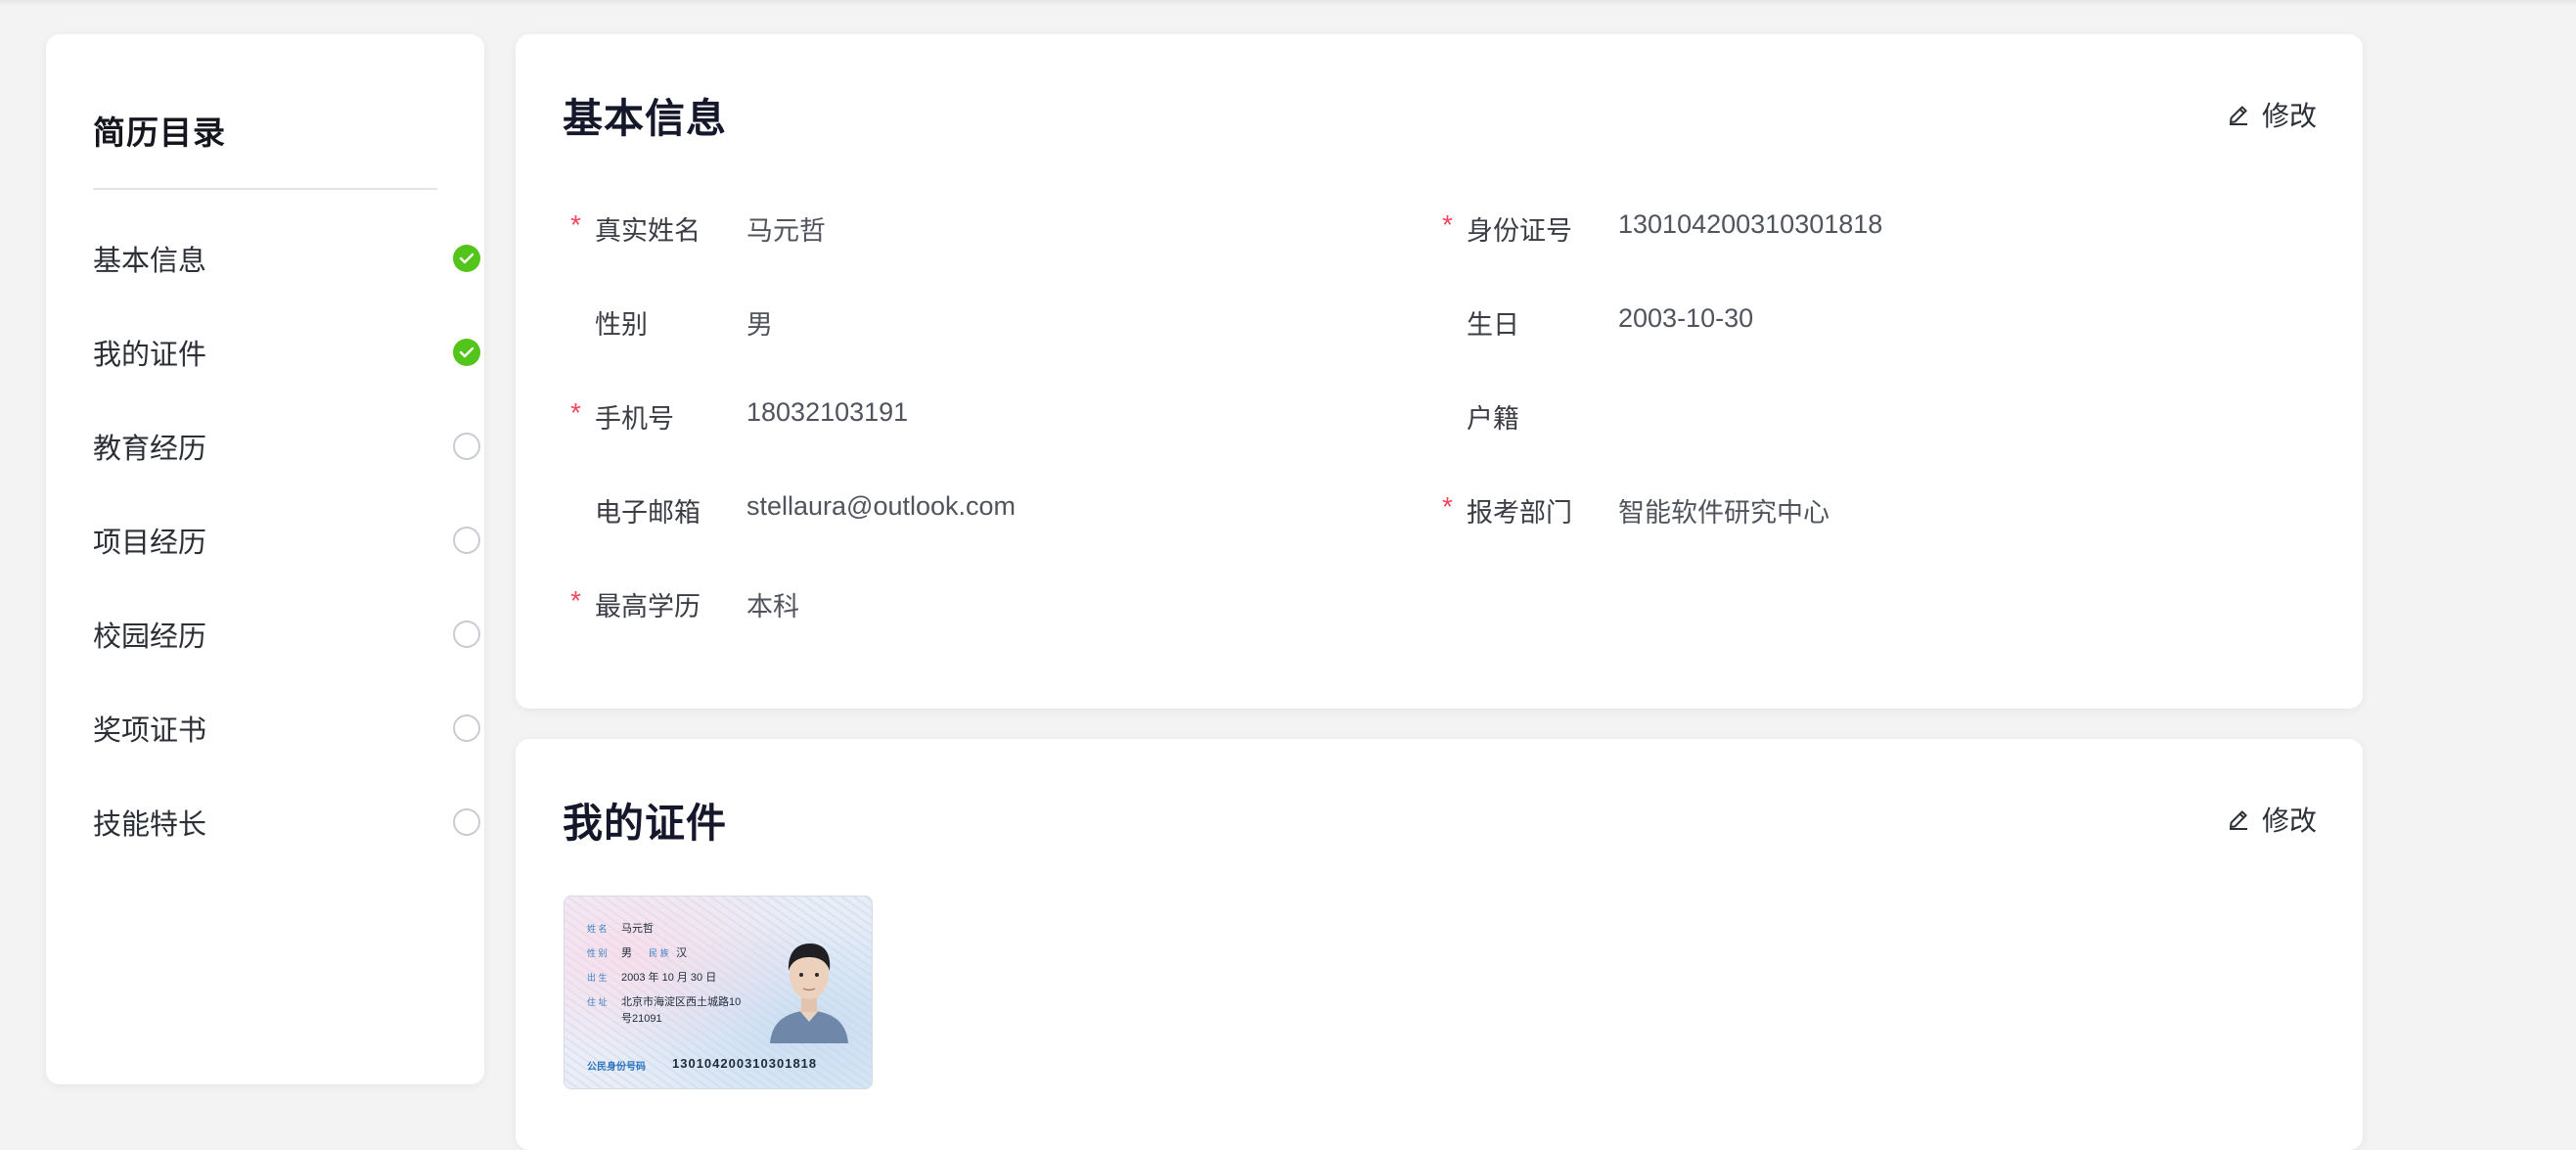  What do you see at coordinates (1825, 319) in the screenshot?
I see `field-birthday: 生日 2003-10-30` at bounding box center [1825, 319].